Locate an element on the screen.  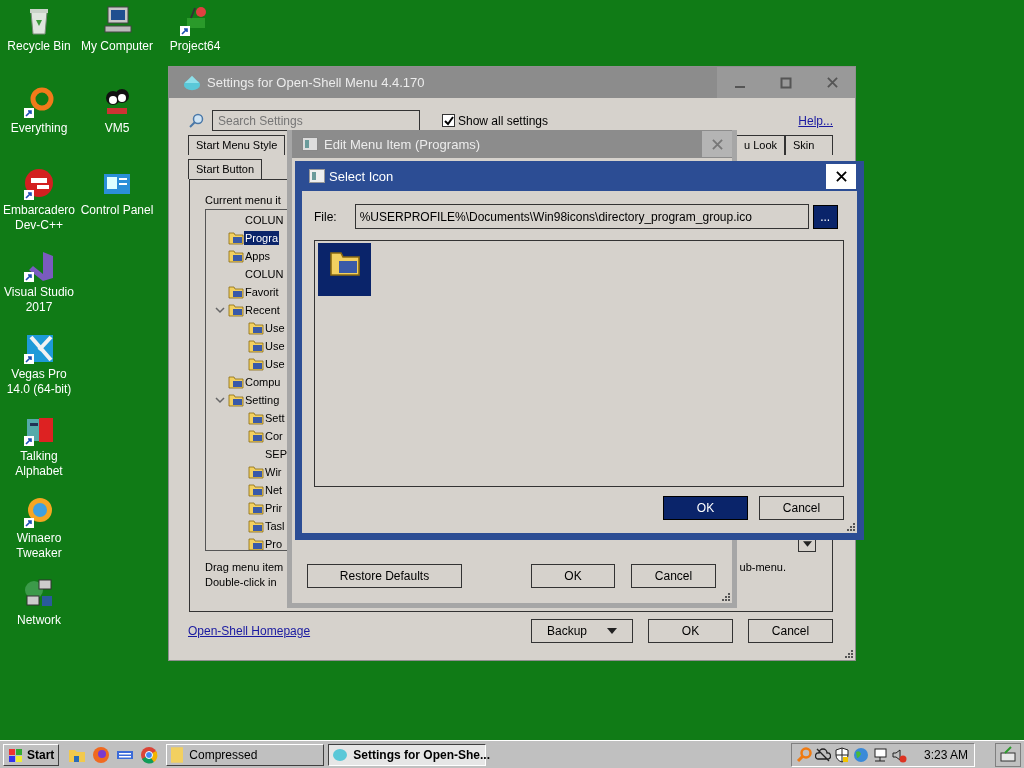
windows-logo-icon is located at coordinates (16, 754).